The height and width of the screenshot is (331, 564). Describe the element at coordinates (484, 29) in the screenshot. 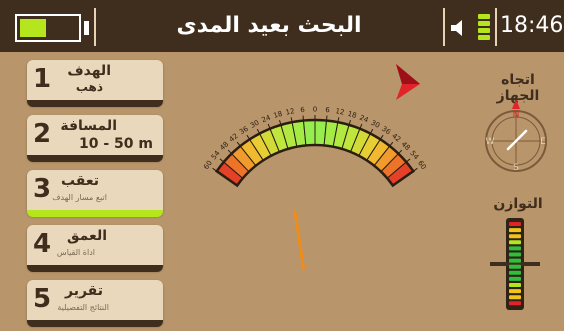

I see `signal-icon` at that location.